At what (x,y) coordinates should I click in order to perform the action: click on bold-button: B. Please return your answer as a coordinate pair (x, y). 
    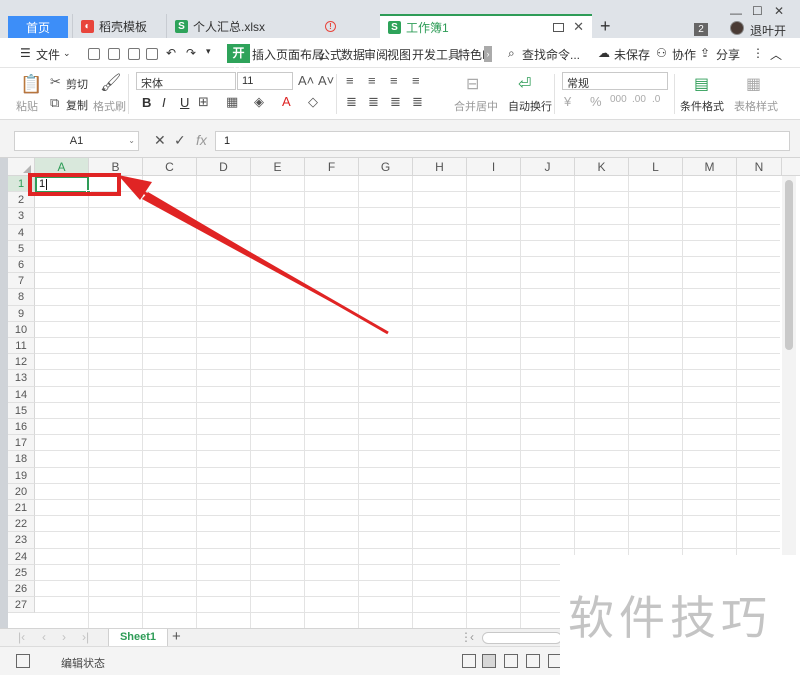
    Looking at the image, I should click on (146, 102).